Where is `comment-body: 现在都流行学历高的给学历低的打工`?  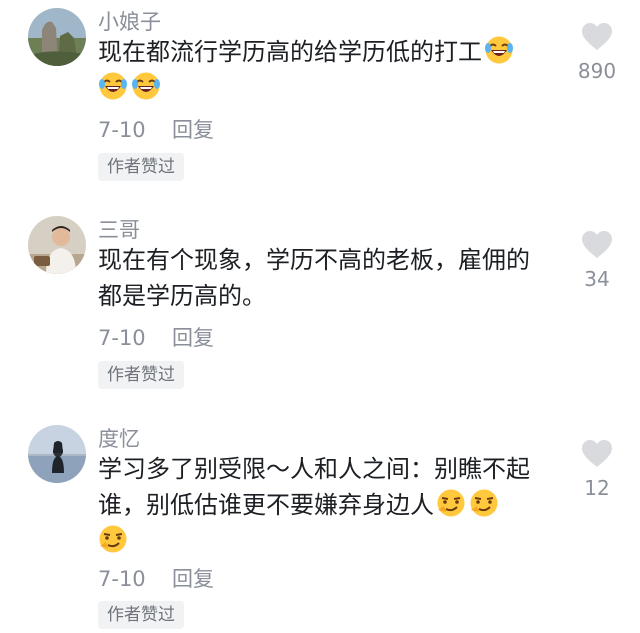
comment-body: 现在都流行学历高的给学历低的打工 is located at coordinates (290, 52).